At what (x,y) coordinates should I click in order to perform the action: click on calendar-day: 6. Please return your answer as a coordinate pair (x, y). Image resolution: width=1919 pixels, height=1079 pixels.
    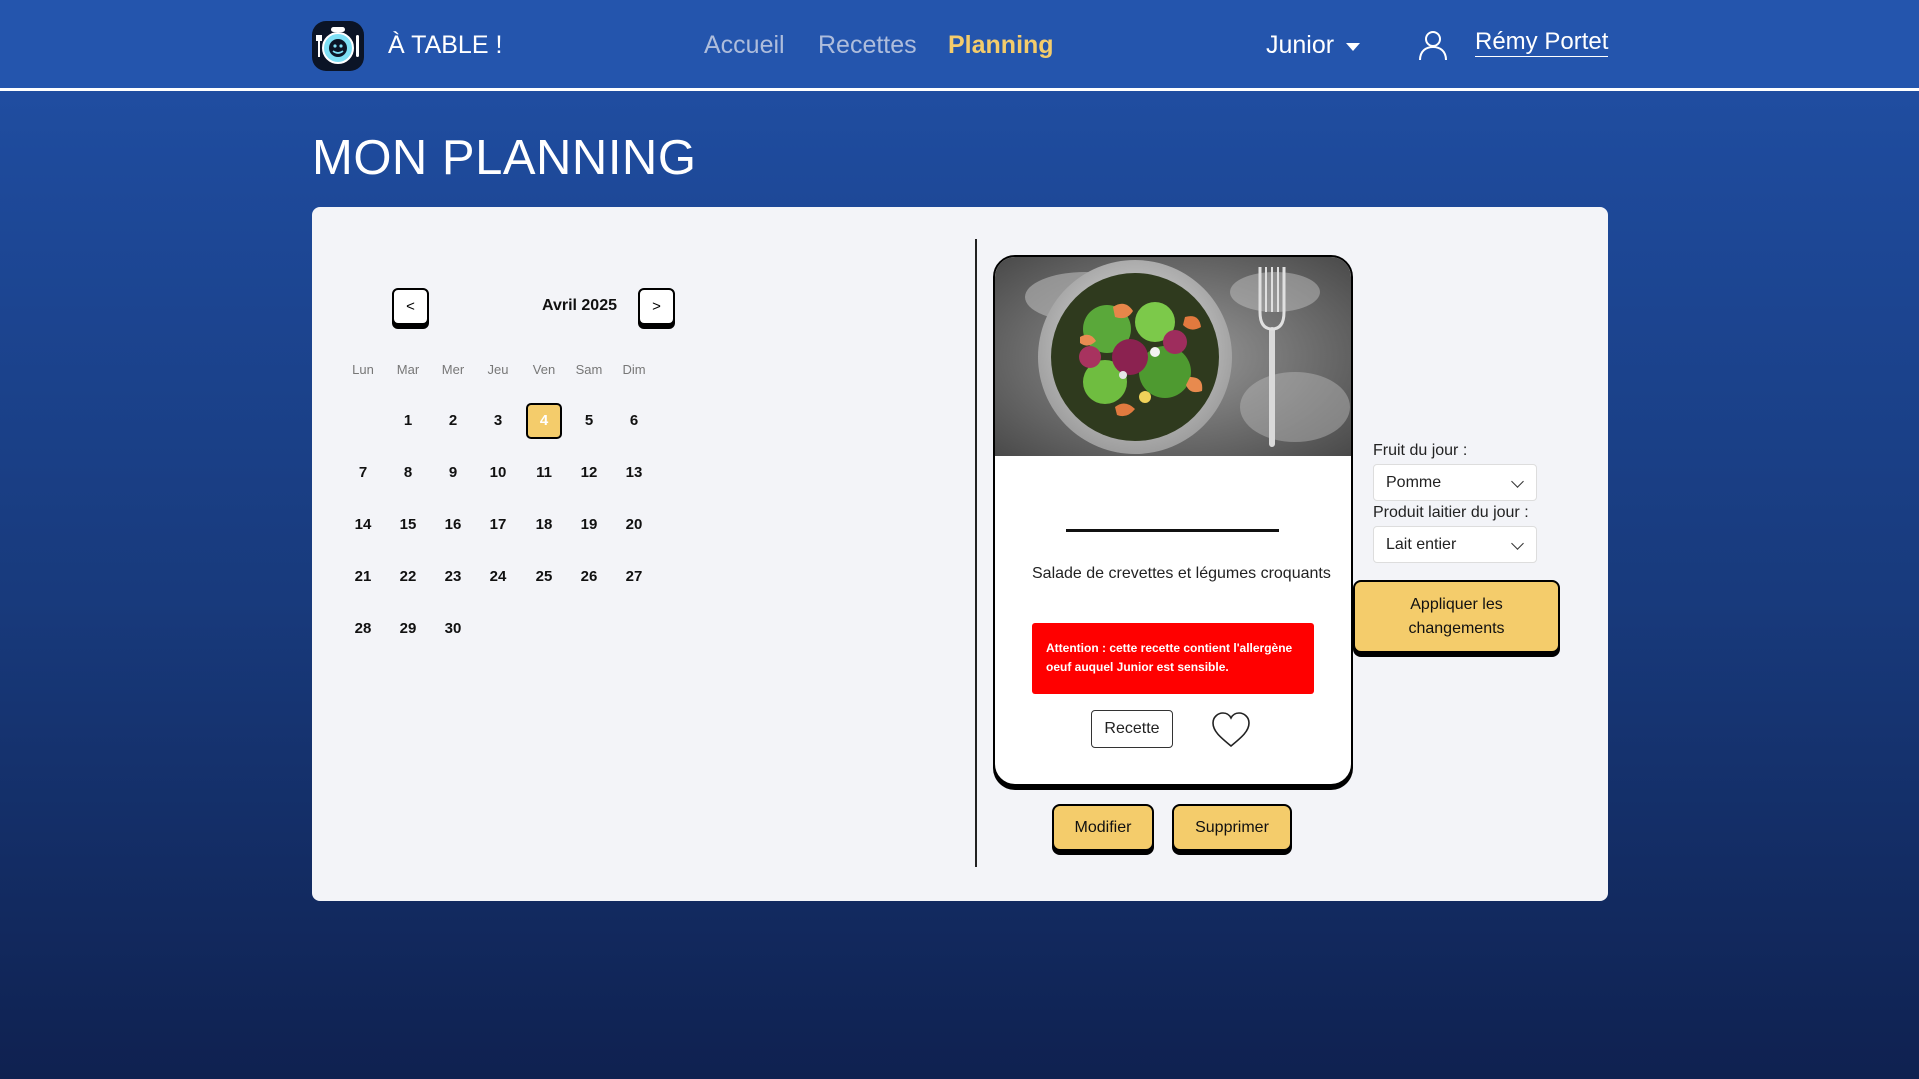
    Looking at the image, I should click on (634, 421).